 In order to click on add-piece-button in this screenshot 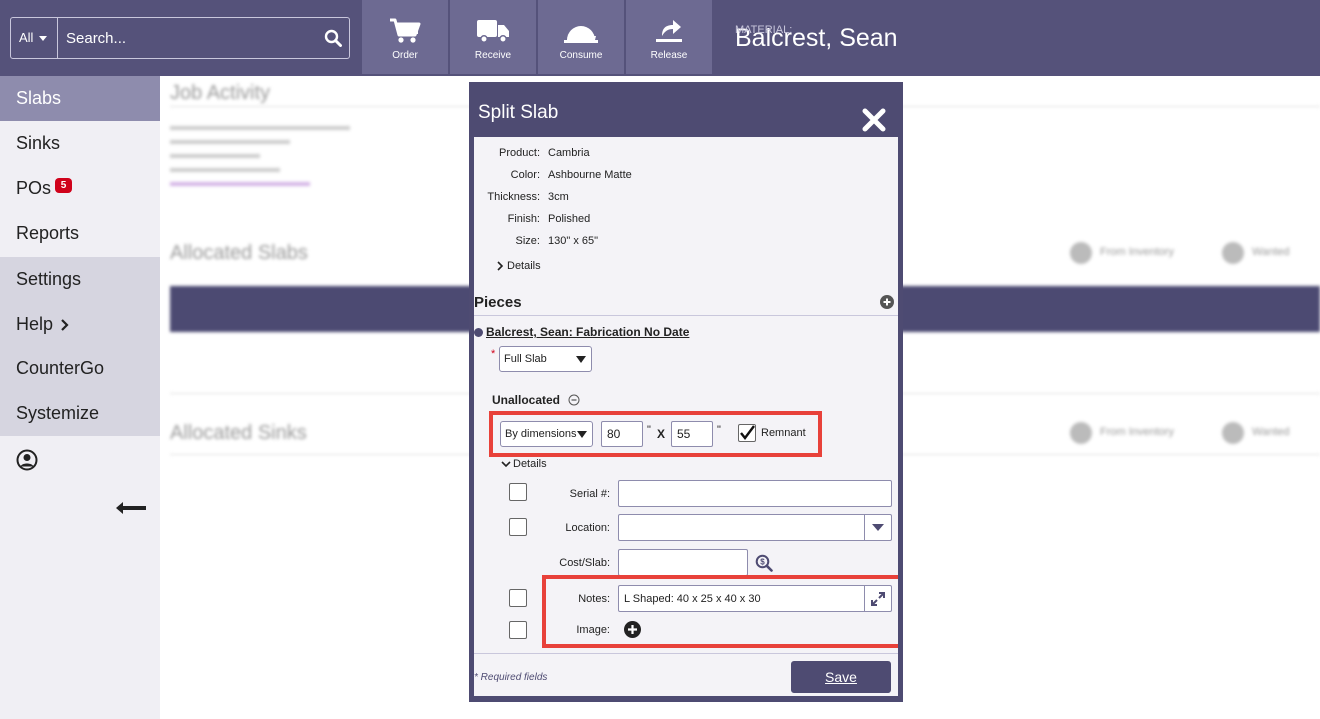, I will do `click(887, 304)`.